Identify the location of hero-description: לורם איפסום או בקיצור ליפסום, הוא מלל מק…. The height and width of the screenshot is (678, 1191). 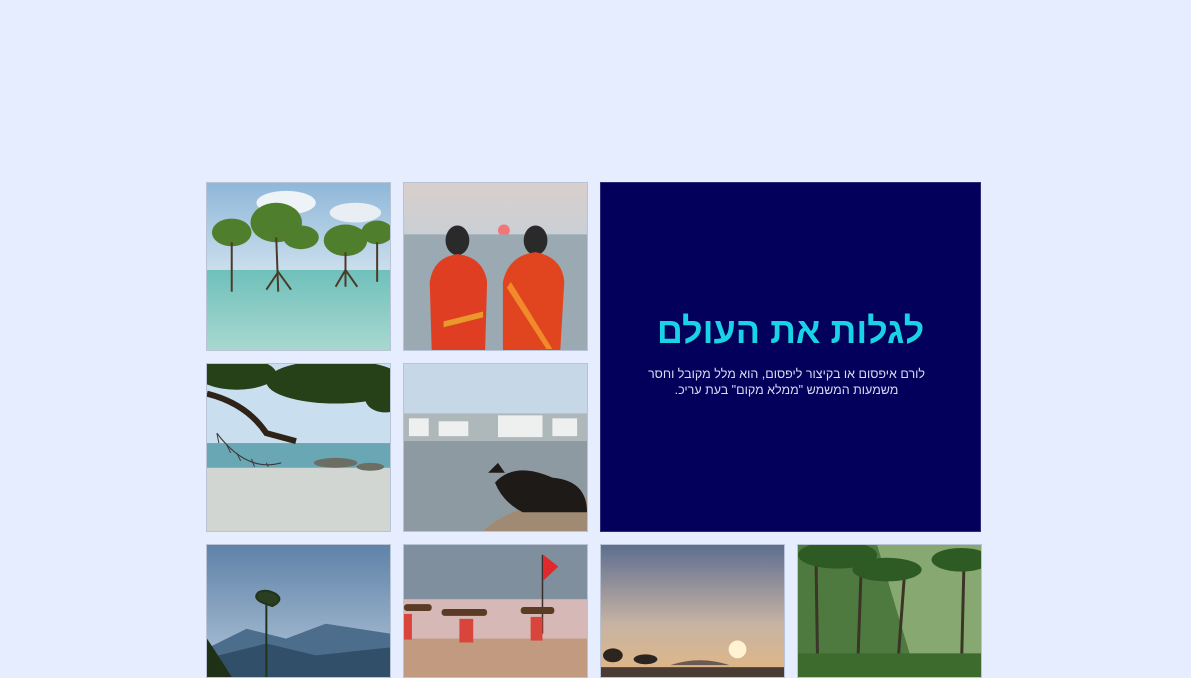
(786, 382).